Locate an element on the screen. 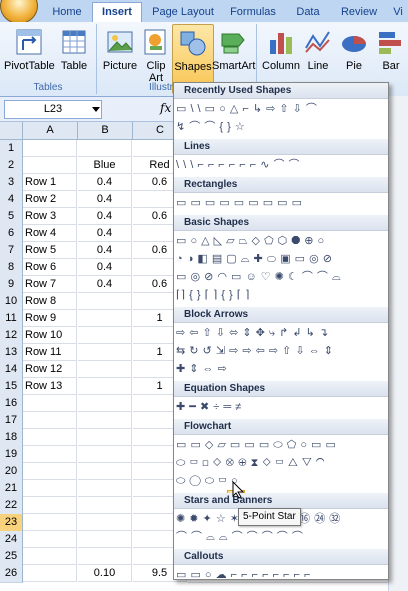  row-header: 26 is located at coordinates (11, 574).